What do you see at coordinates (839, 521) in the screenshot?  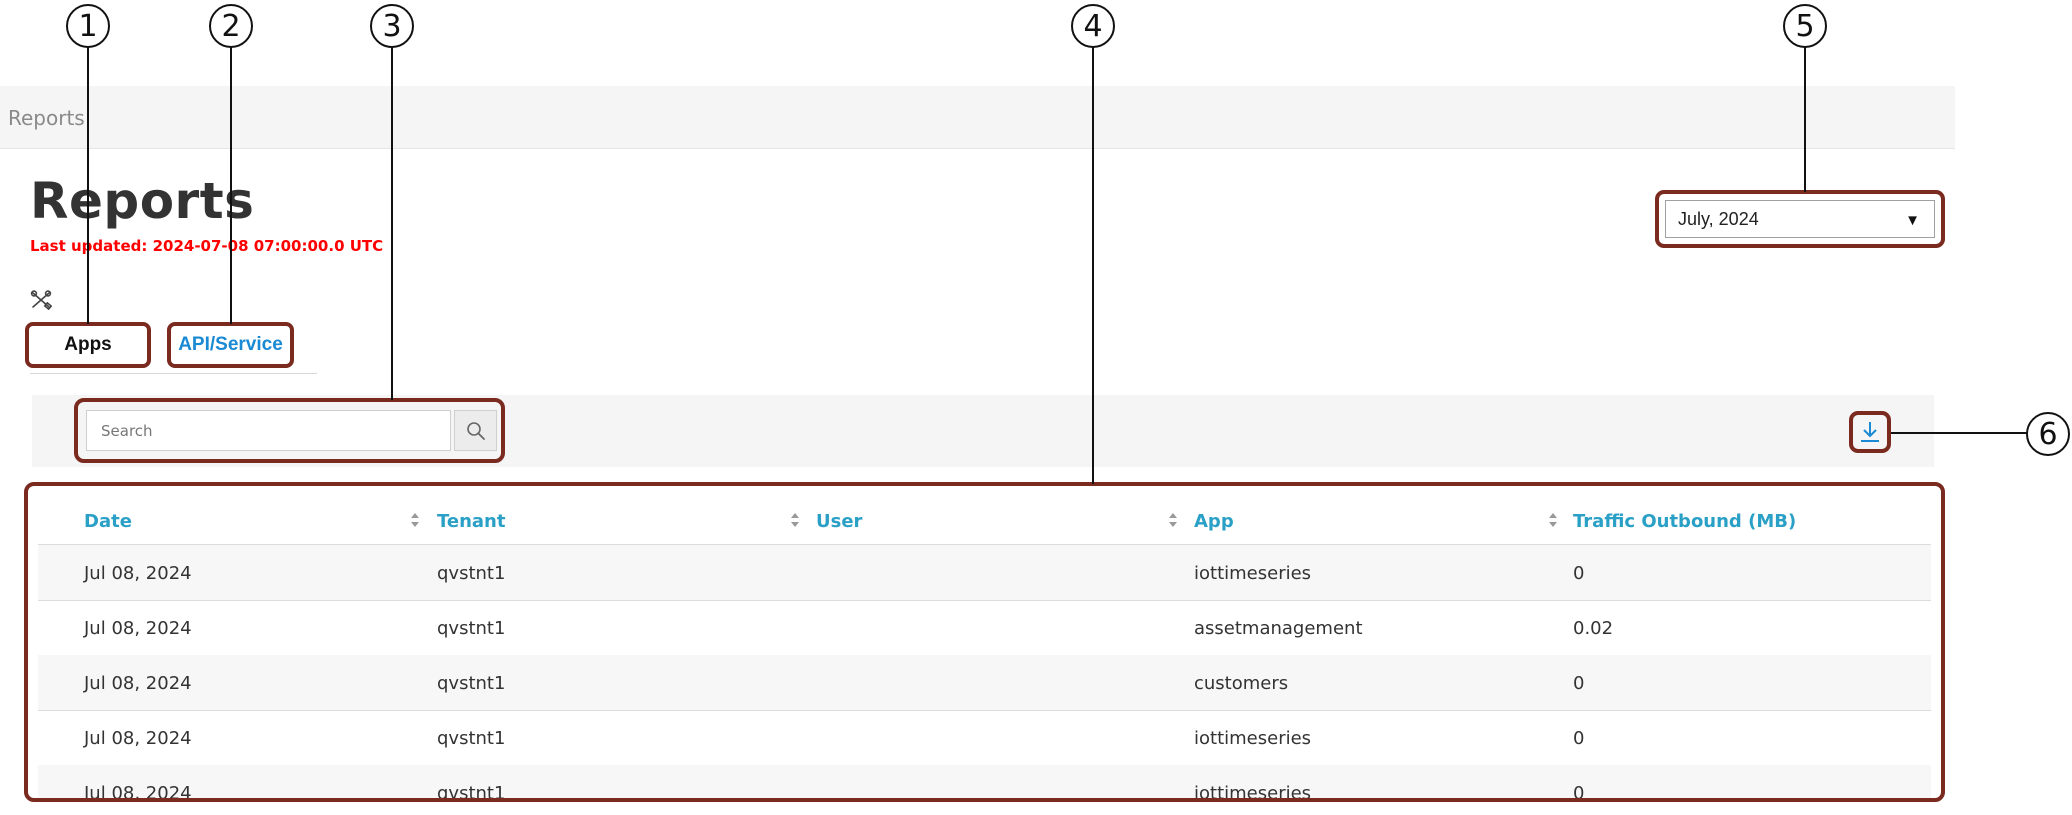 I see `column-header-user: User` at bounding box center [839, 521].